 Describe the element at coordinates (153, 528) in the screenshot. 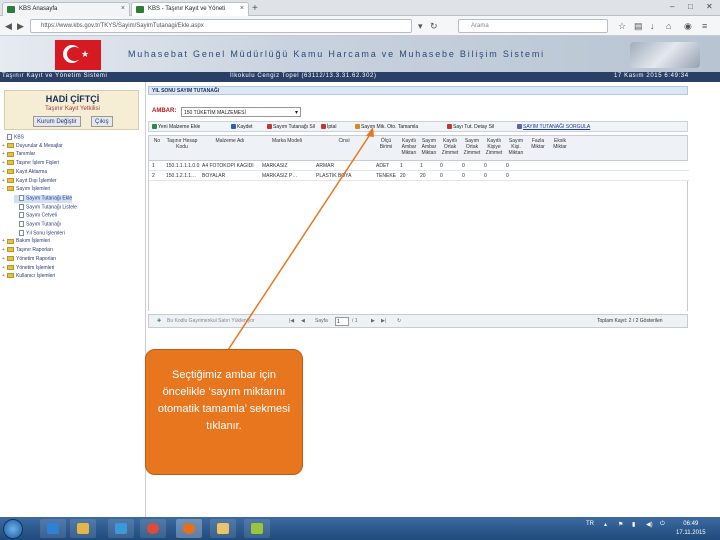

I see `taskbar-chrome-icon` at that location.